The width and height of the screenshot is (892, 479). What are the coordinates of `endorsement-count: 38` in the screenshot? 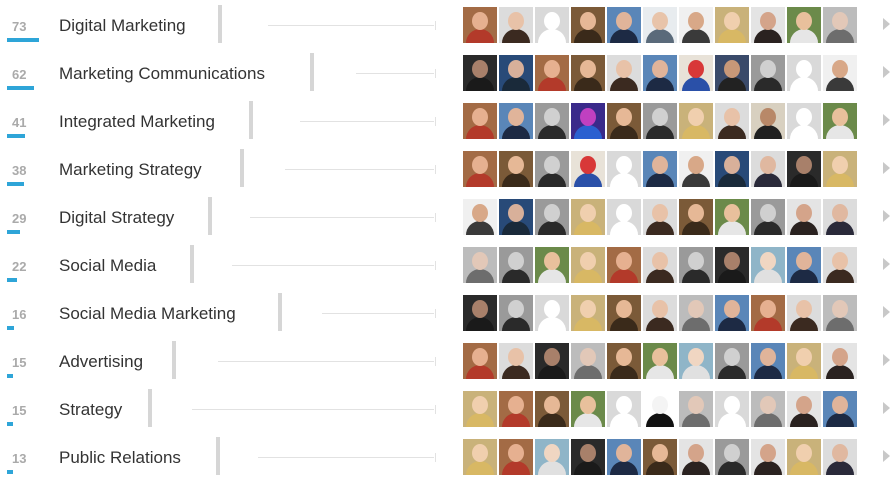 It's located at (25, 170).